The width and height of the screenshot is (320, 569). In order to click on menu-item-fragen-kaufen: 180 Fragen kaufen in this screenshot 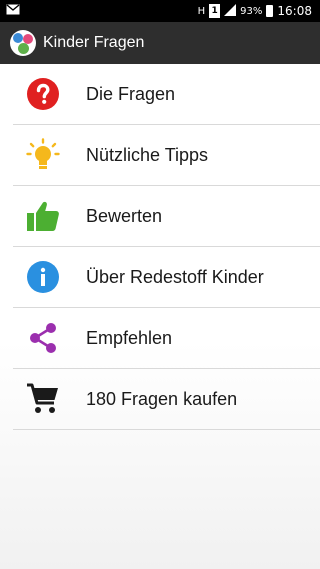, I will do `click(166, 399)`.